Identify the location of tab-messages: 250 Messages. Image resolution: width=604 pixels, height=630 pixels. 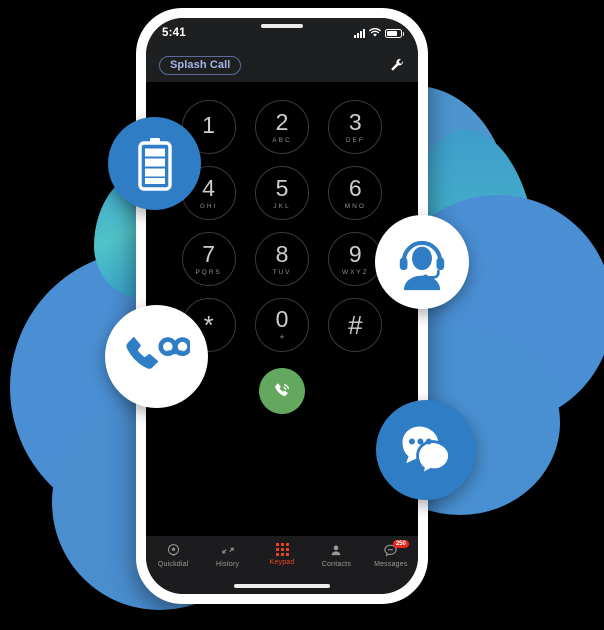
(391, 554).